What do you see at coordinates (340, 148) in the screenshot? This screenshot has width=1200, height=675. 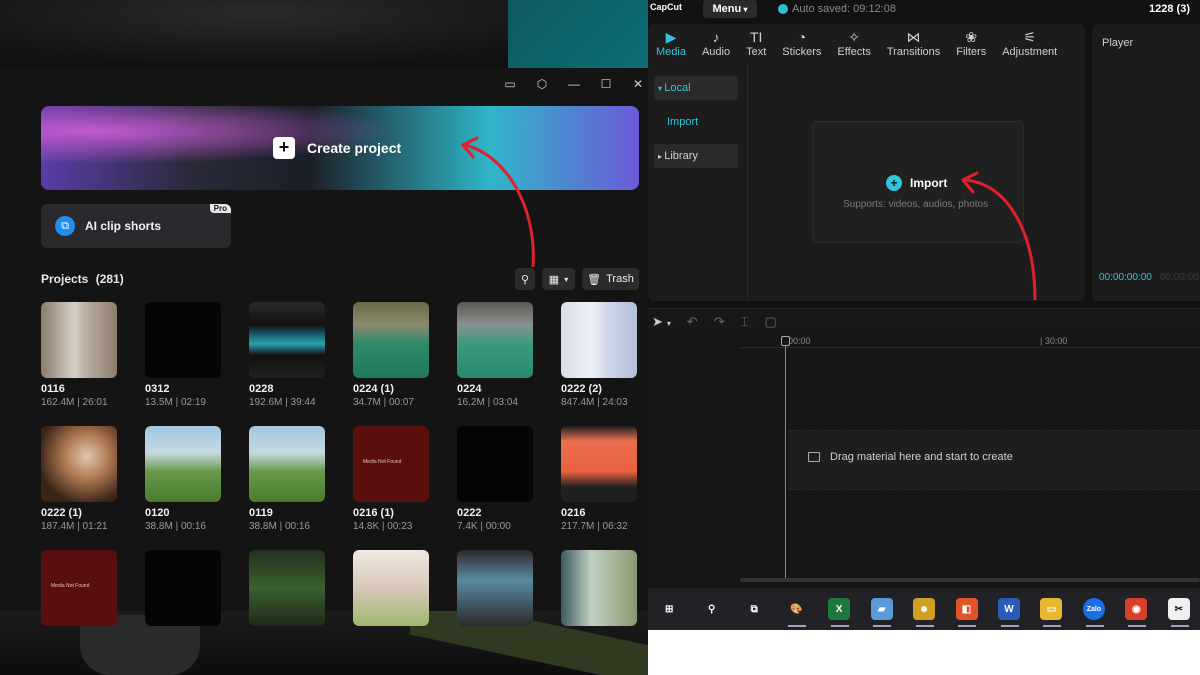 I see `create-project-button: + Create project` at bounding box center [340, 148].